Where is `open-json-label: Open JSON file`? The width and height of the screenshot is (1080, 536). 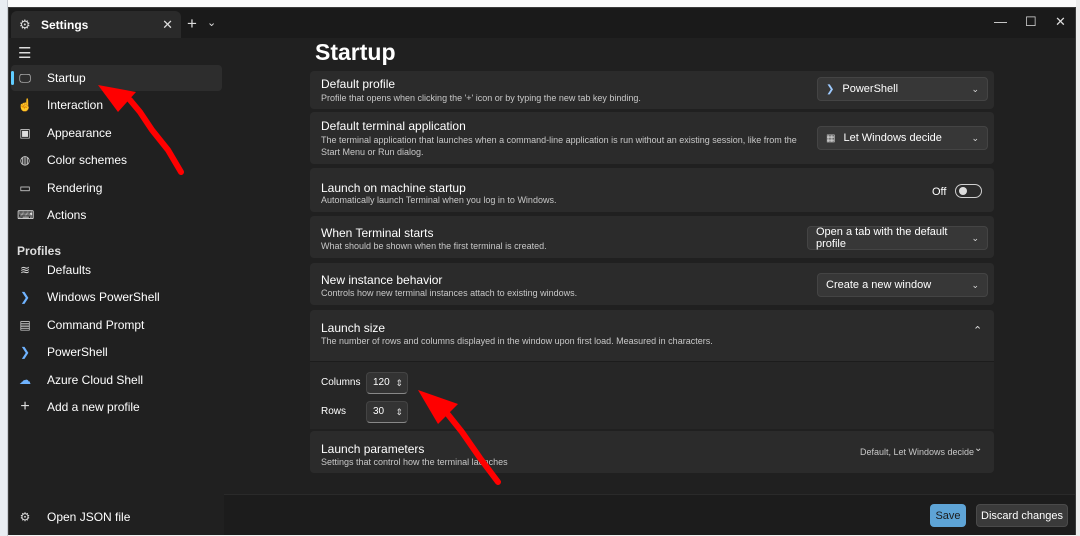 open-json-label: Open JSON file is located at coordinates (89, 517).